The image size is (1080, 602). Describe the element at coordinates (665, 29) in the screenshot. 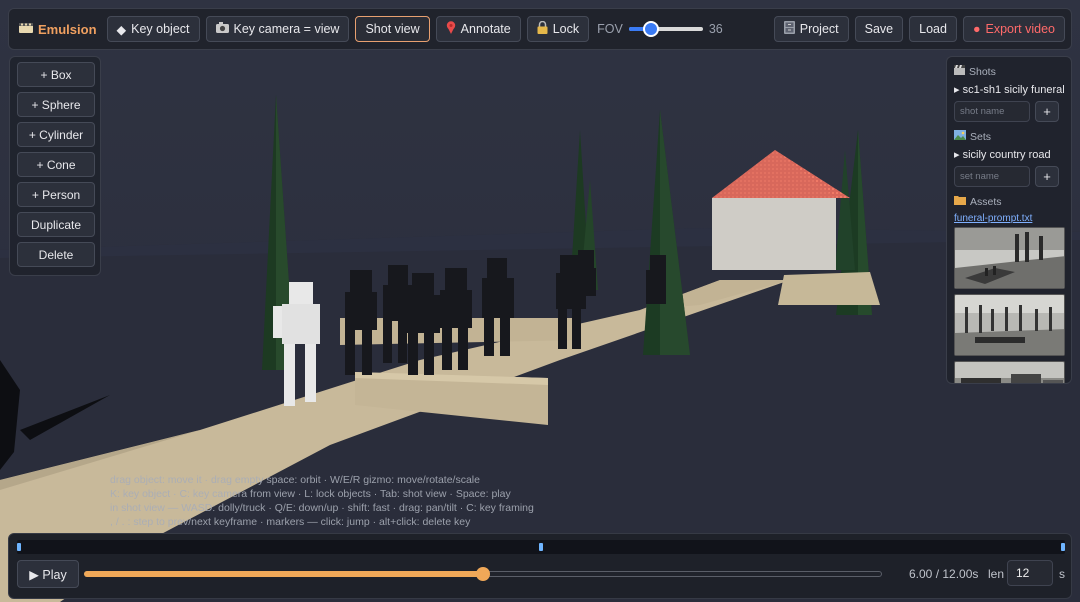

I see `fov-slider` at that location.